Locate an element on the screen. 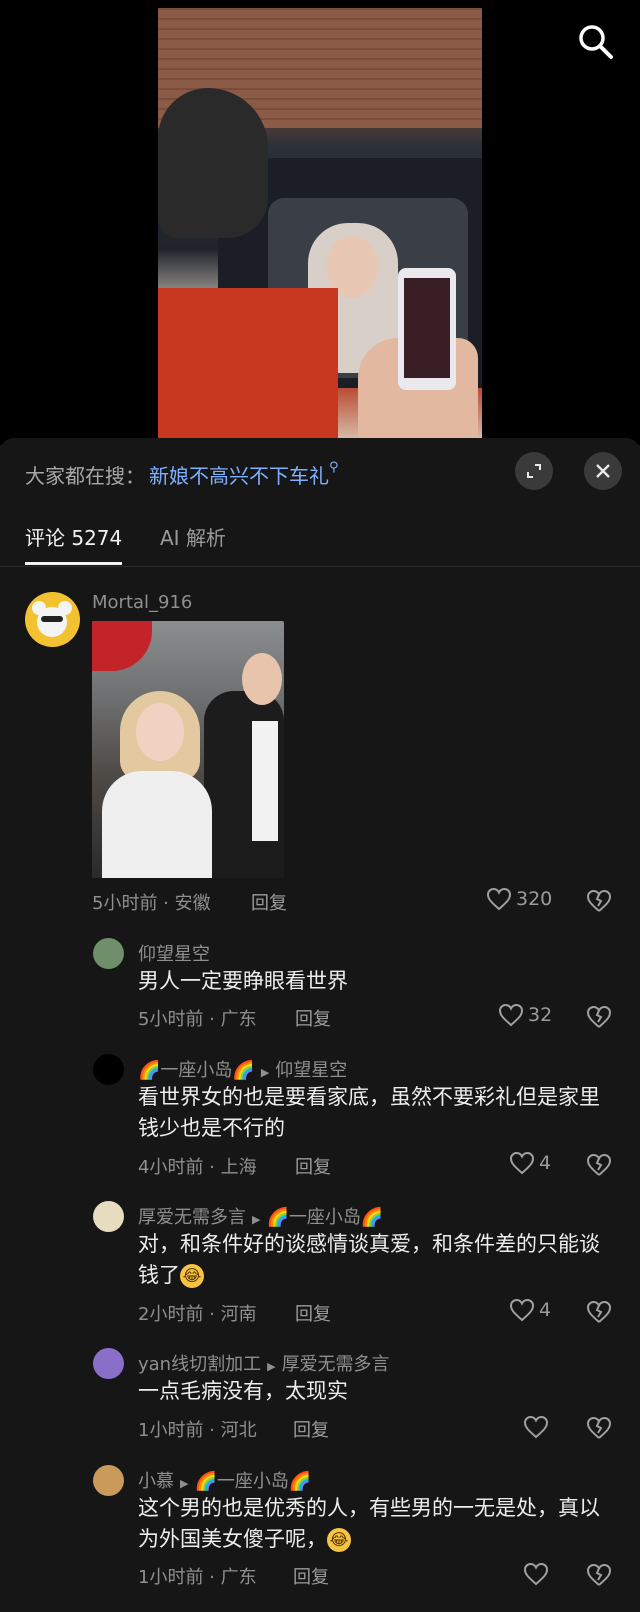 The width and height of the screenshot is (640, 1612). expand-button is located at coordinates (534, 471).